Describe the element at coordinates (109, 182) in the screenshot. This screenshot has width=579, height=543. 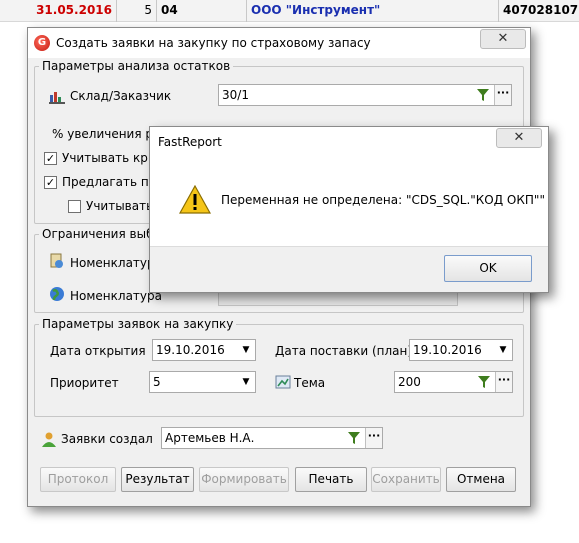
I see `check2-label: Предлагать по` at that location.